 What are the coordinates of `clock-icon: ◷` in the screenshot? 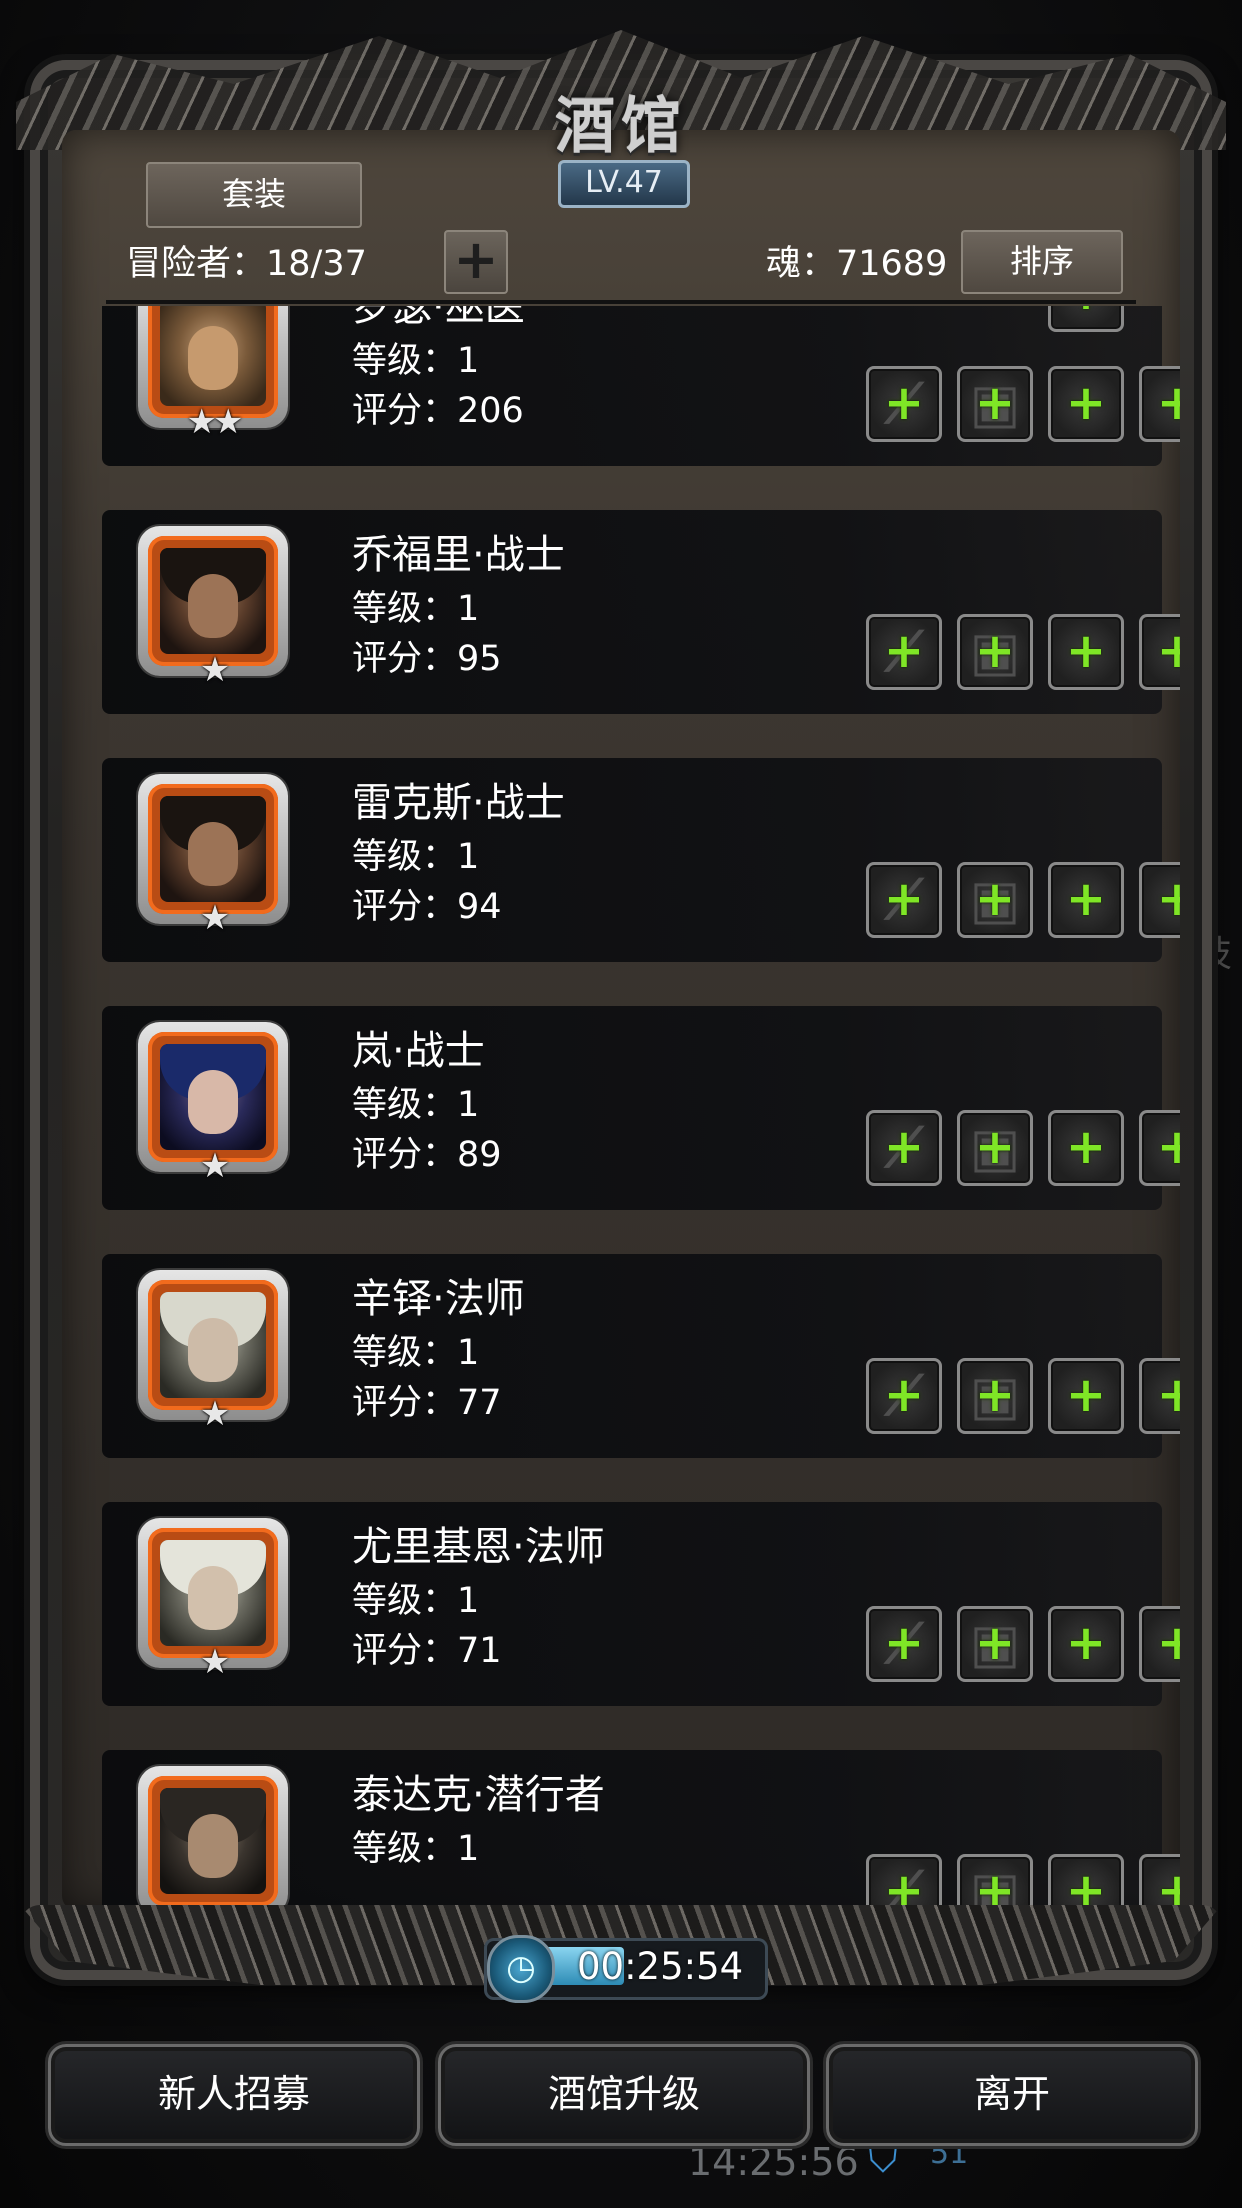 It's located at (521, 1969).